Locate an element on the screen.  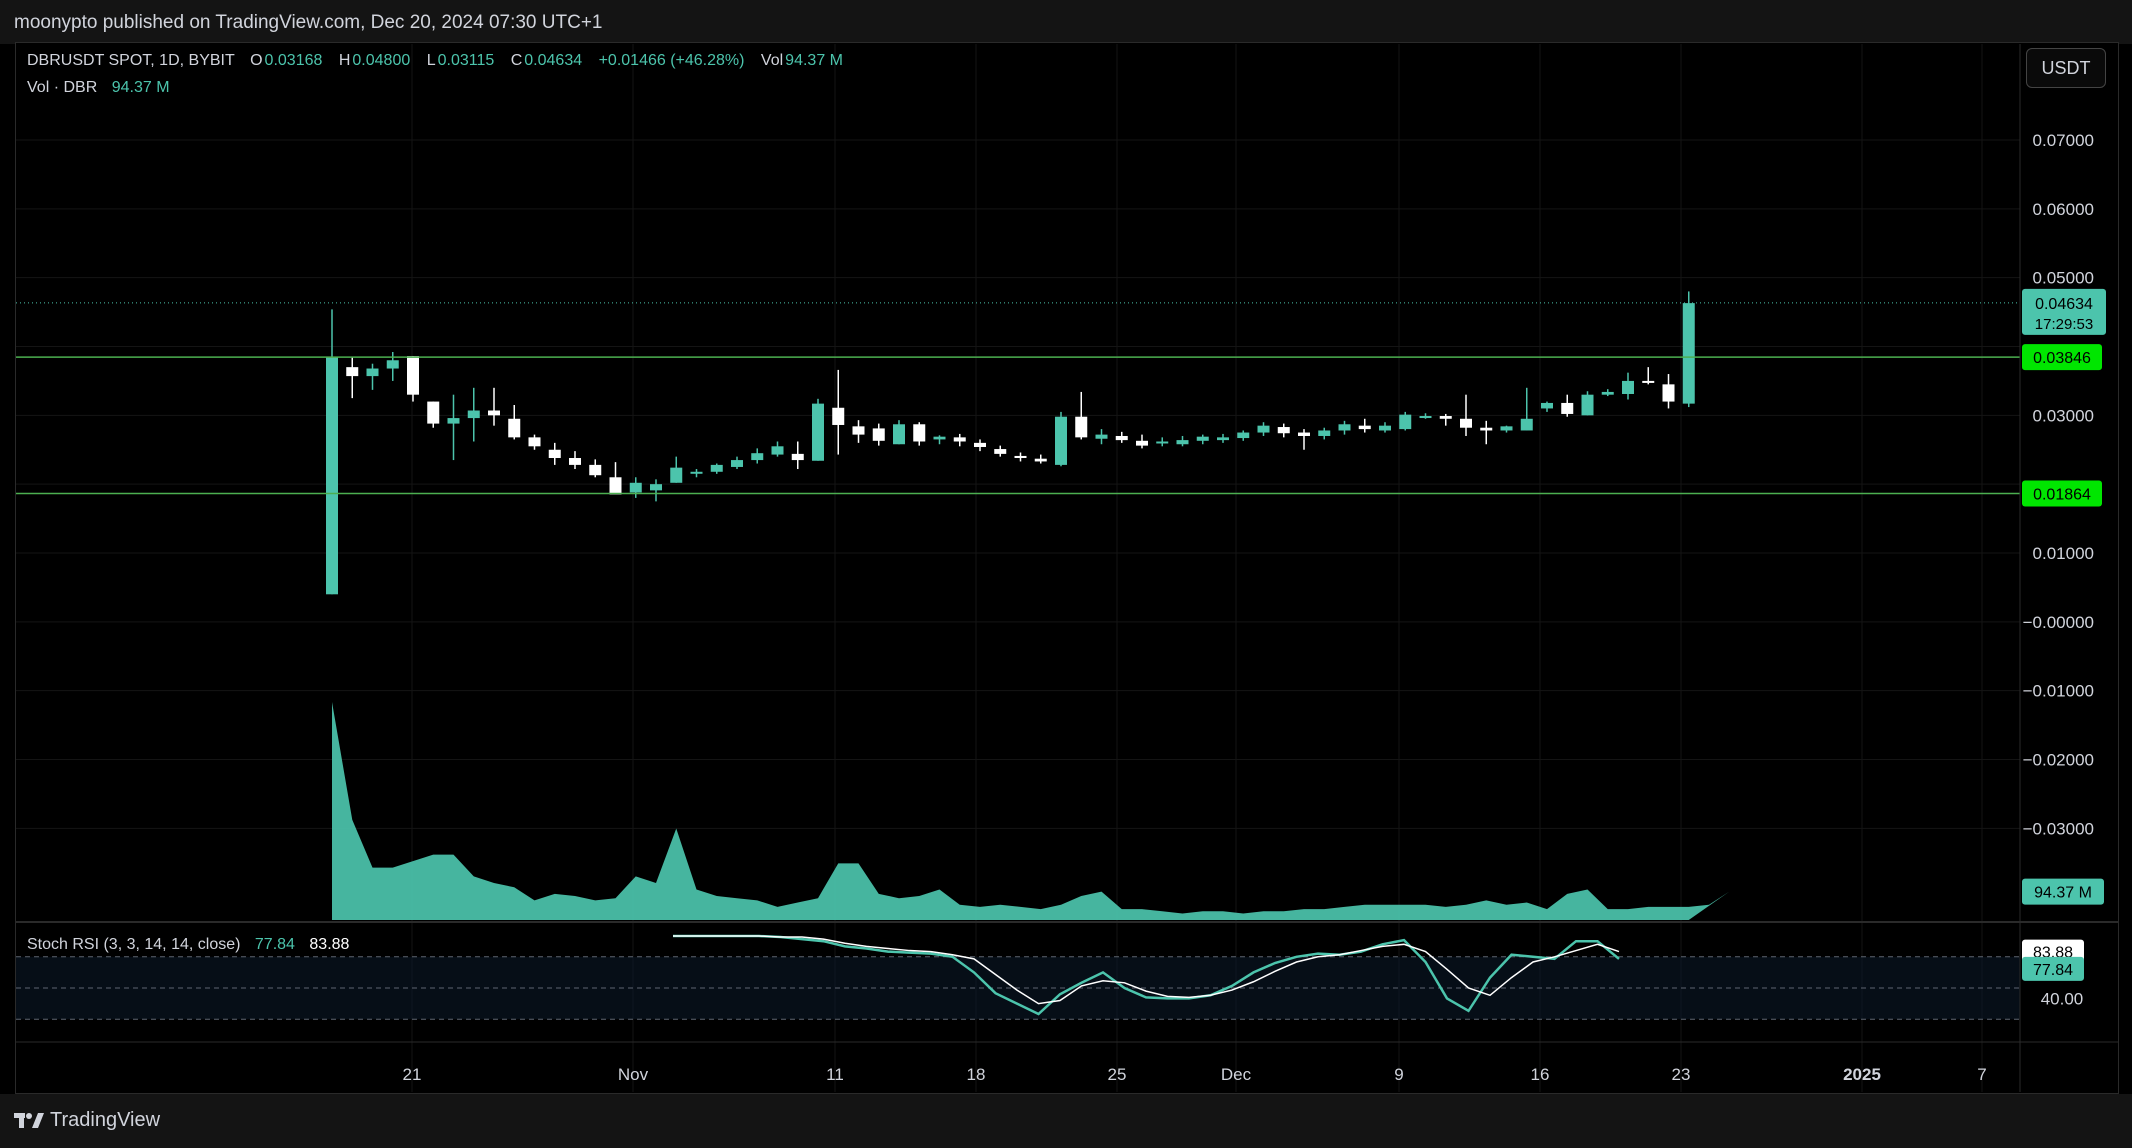
level-price-label: 0.01864 is located at coordinates (2062, 495).